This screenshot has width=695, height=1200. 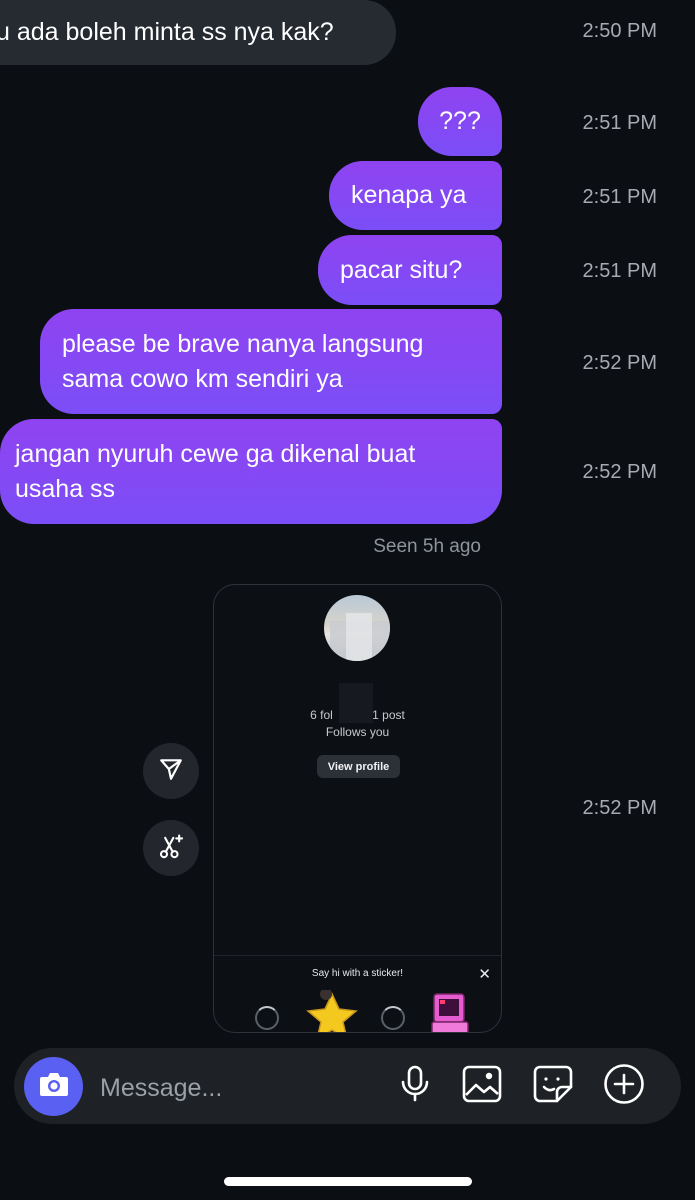 I want to click on incoming-message: u ada boleh minta ss nya kak?, so click(x=198, y=32).